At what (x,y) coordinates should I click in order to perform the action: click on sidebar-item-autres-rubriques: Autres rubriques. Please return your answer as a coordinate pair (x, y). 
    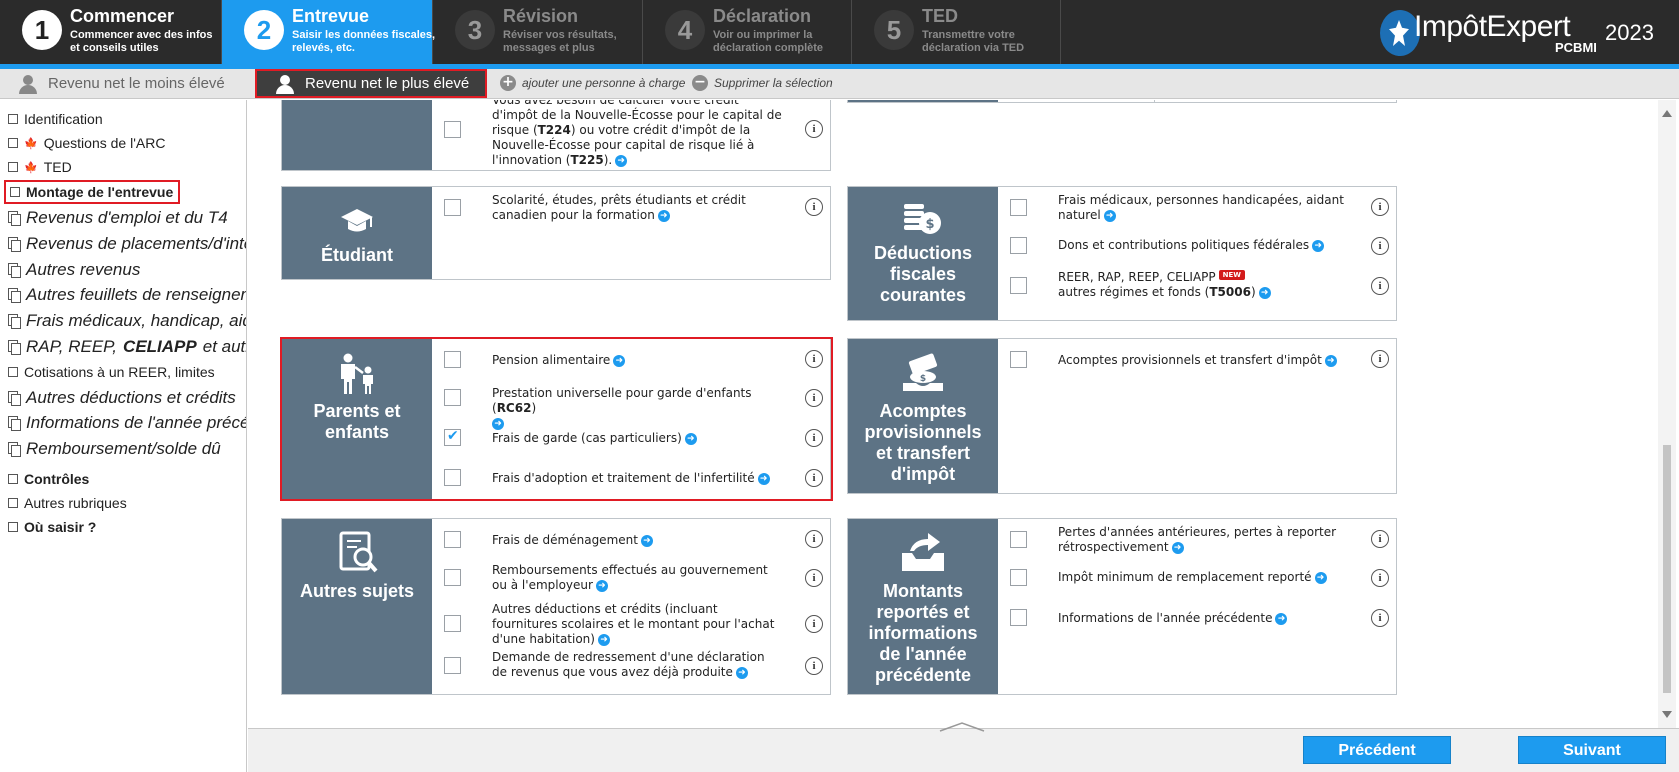
    Looking at the image, I should click on (67, 503).